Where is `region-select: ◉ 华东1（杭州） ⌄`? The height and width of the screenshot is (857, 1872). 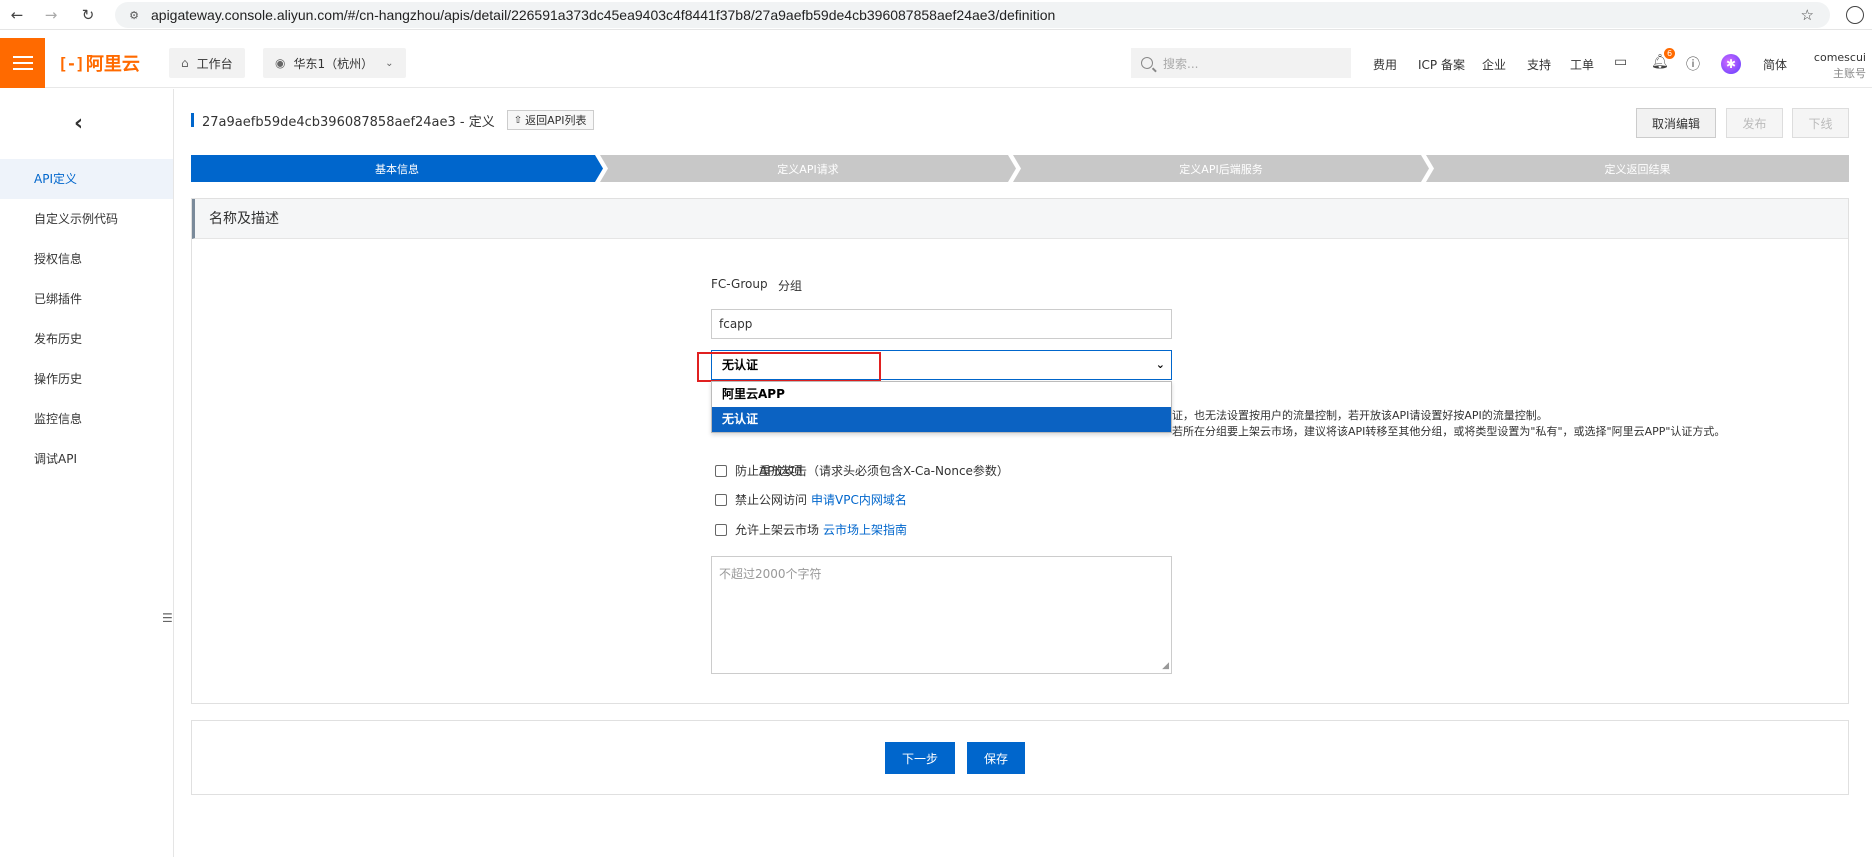 region-select: ◉ 华东1（杭州） ⌄ is located at coordinates (334, 63).